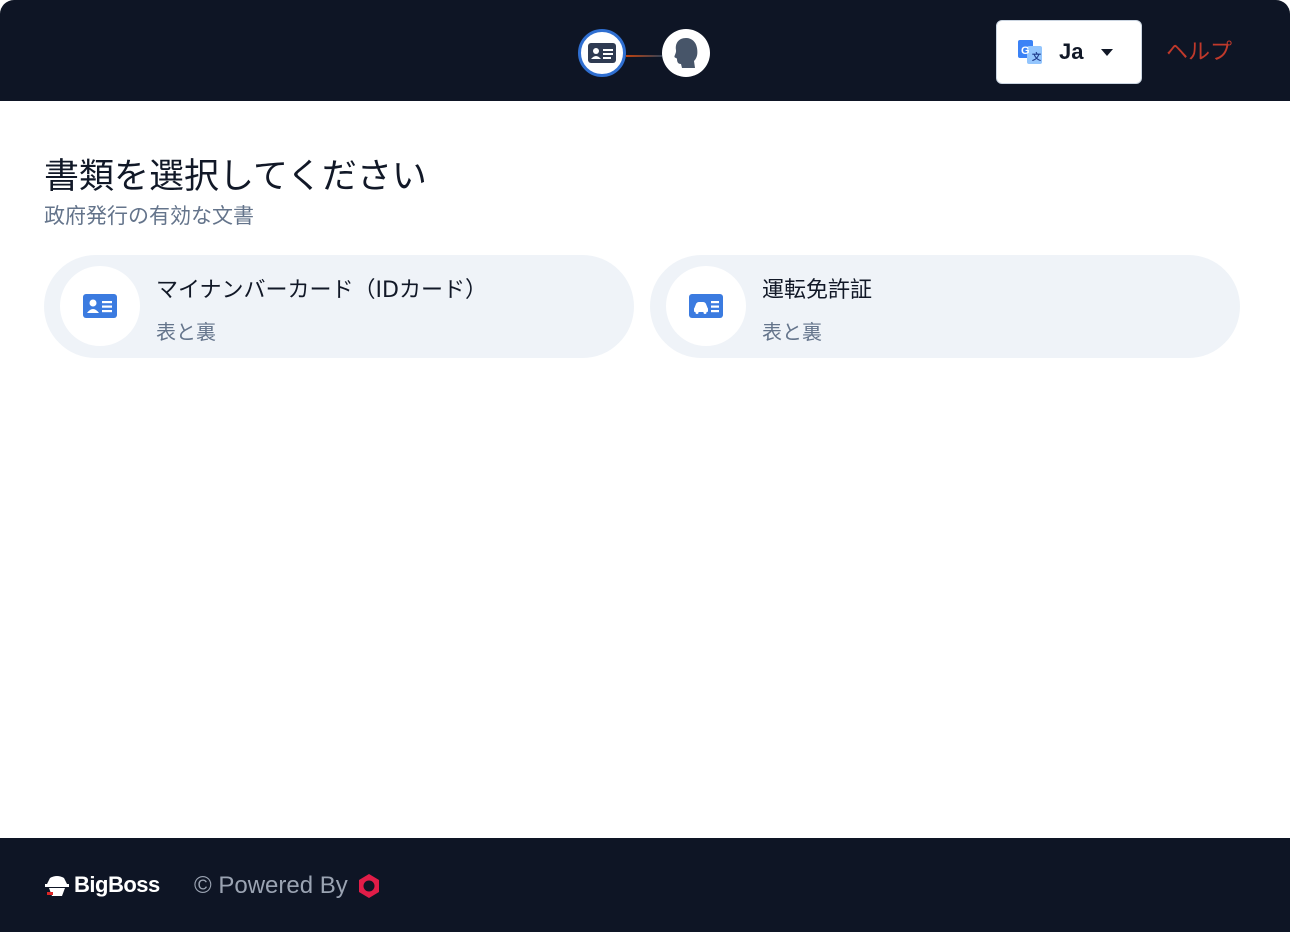 The width and height of the screenshot is (1290, 932). I want to click on top-bar: G 文 Ja ヘルプ, so click(645, 50).